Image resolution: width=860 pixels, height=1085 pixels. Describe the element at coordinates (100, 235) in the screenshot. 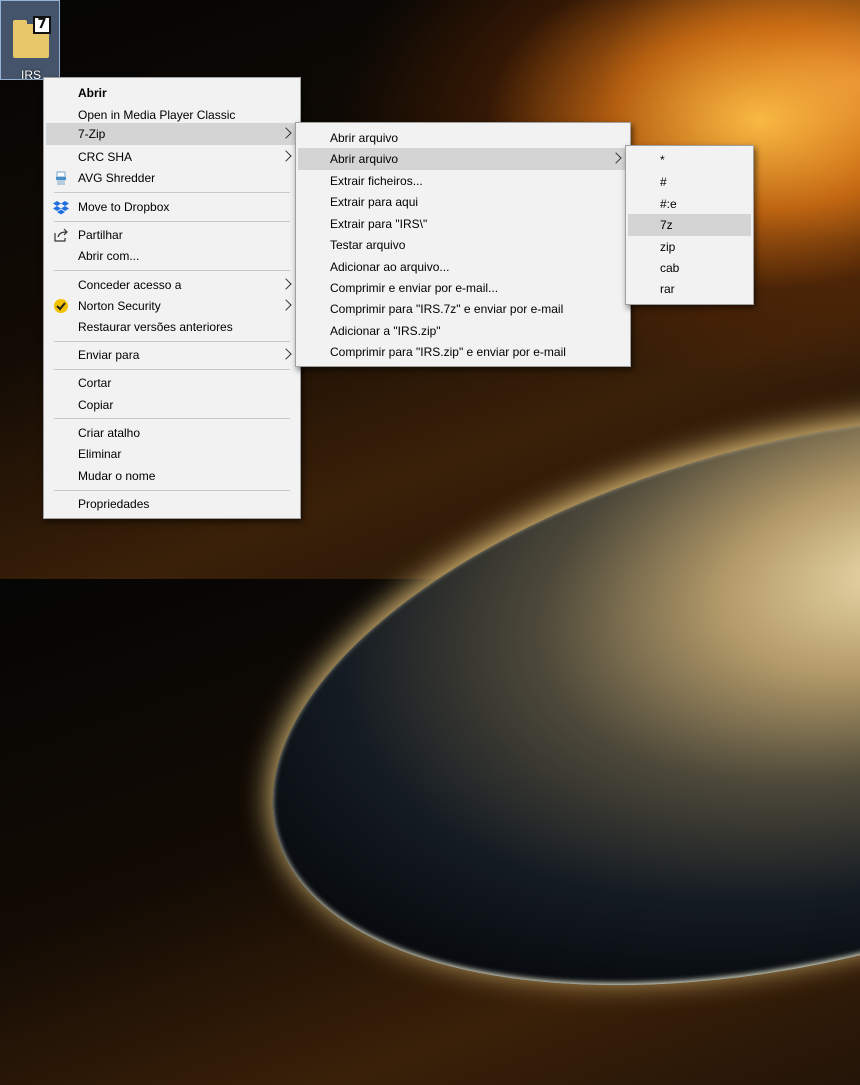

I see `menu-item-label: Partilhar` at that location.